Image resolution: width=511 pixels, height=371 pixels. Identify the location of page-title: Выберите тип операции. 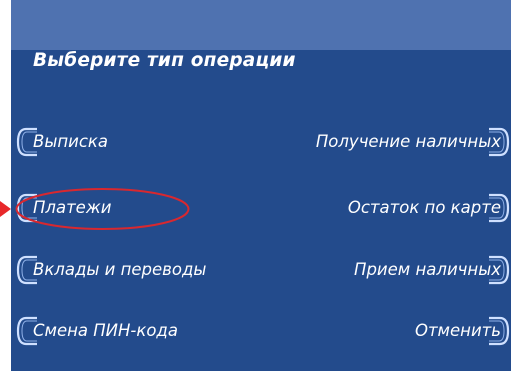
(164, 60).